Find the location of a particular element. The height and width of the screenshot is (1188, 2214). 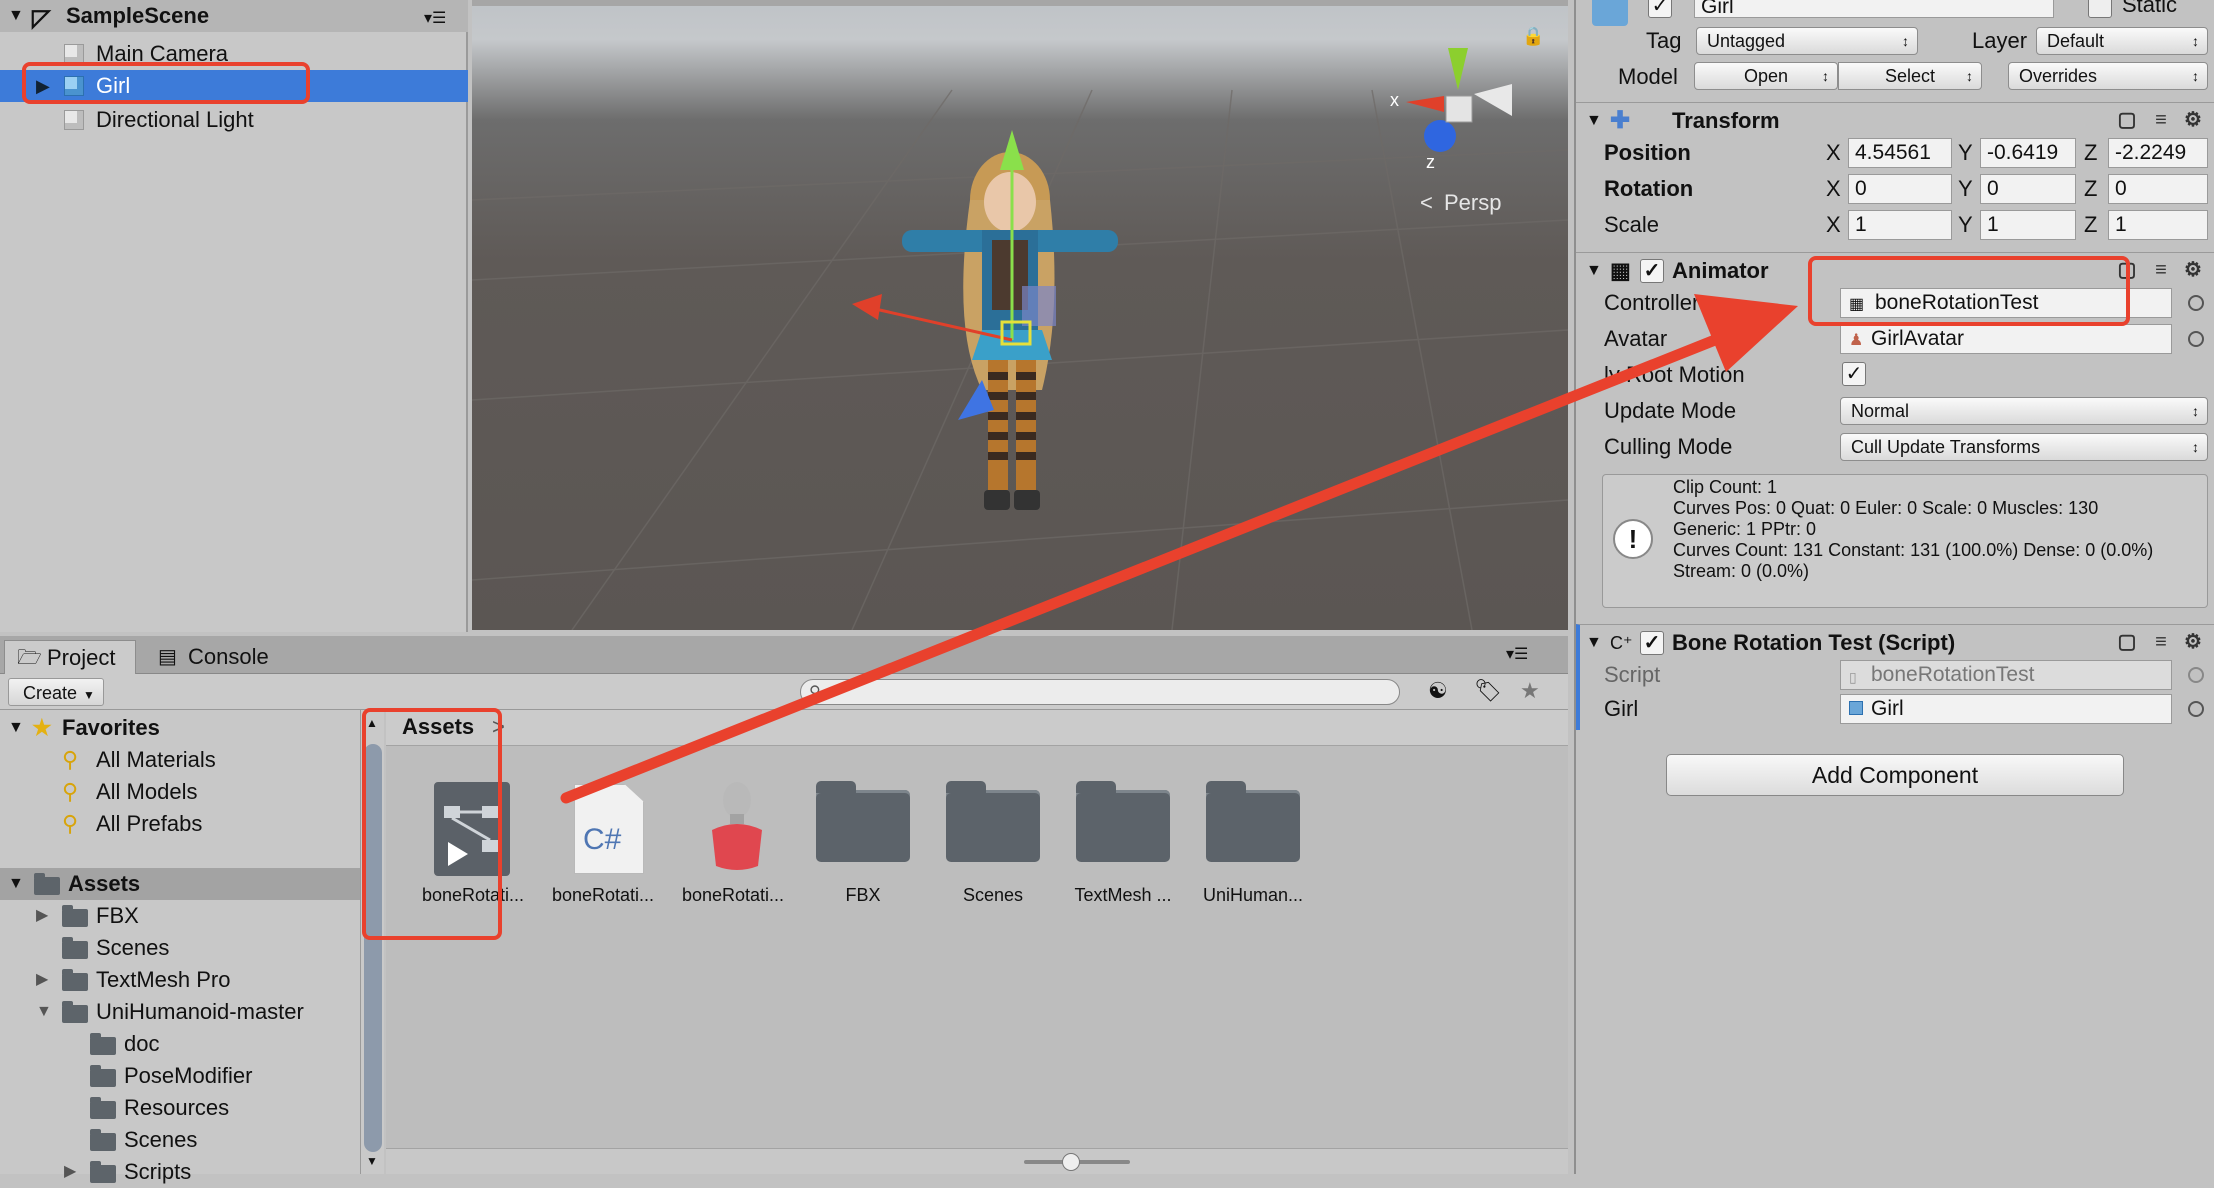

position-z-field: -2.2249 is located at coordinates (2158, 153).